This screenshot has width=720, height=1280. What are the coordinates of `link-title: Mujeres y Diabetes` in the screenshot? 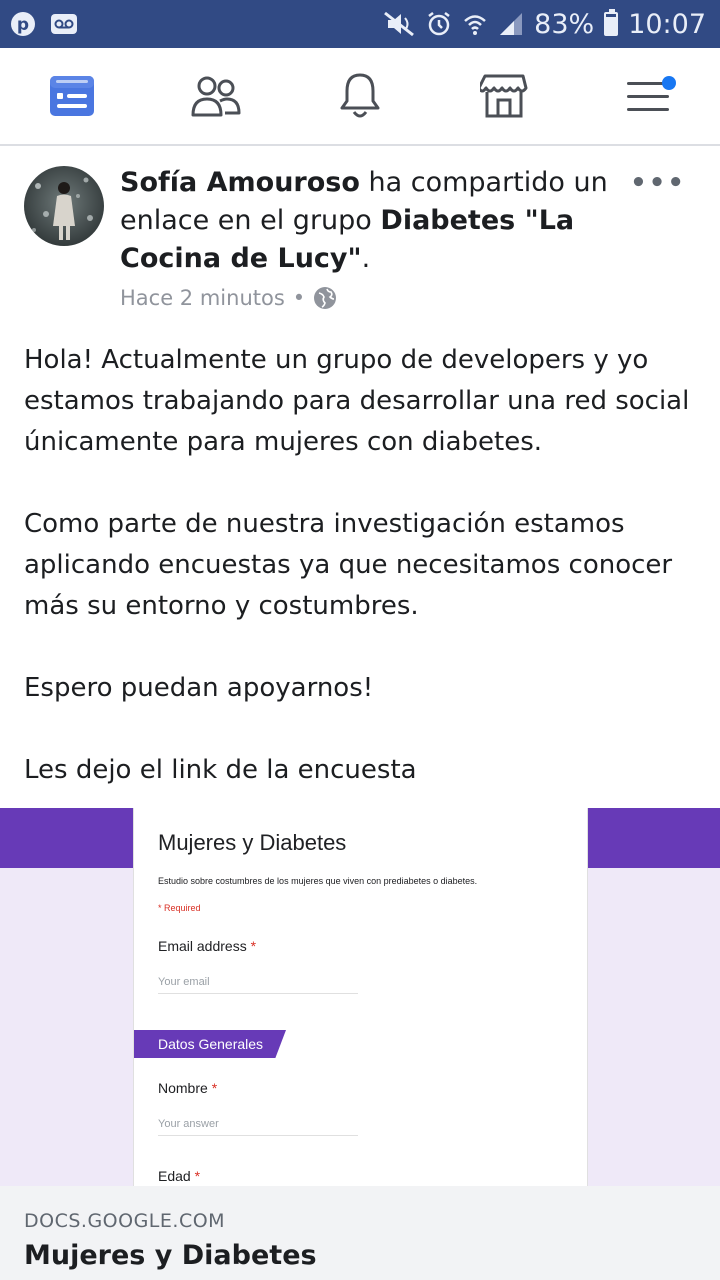 It's located at (170, 1255).